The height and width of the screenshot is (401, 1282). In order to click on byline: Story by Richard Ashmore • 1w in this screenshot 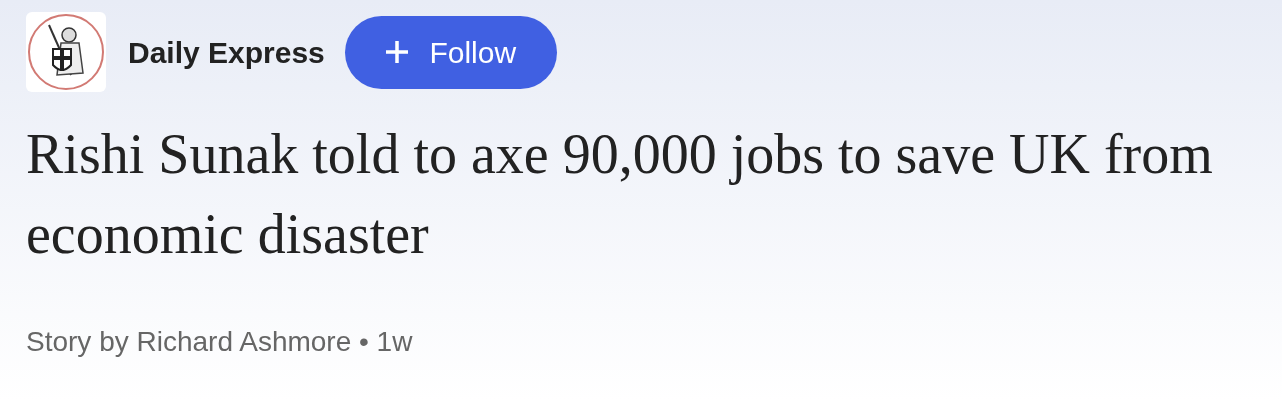, I will do `click(219, 342)`.